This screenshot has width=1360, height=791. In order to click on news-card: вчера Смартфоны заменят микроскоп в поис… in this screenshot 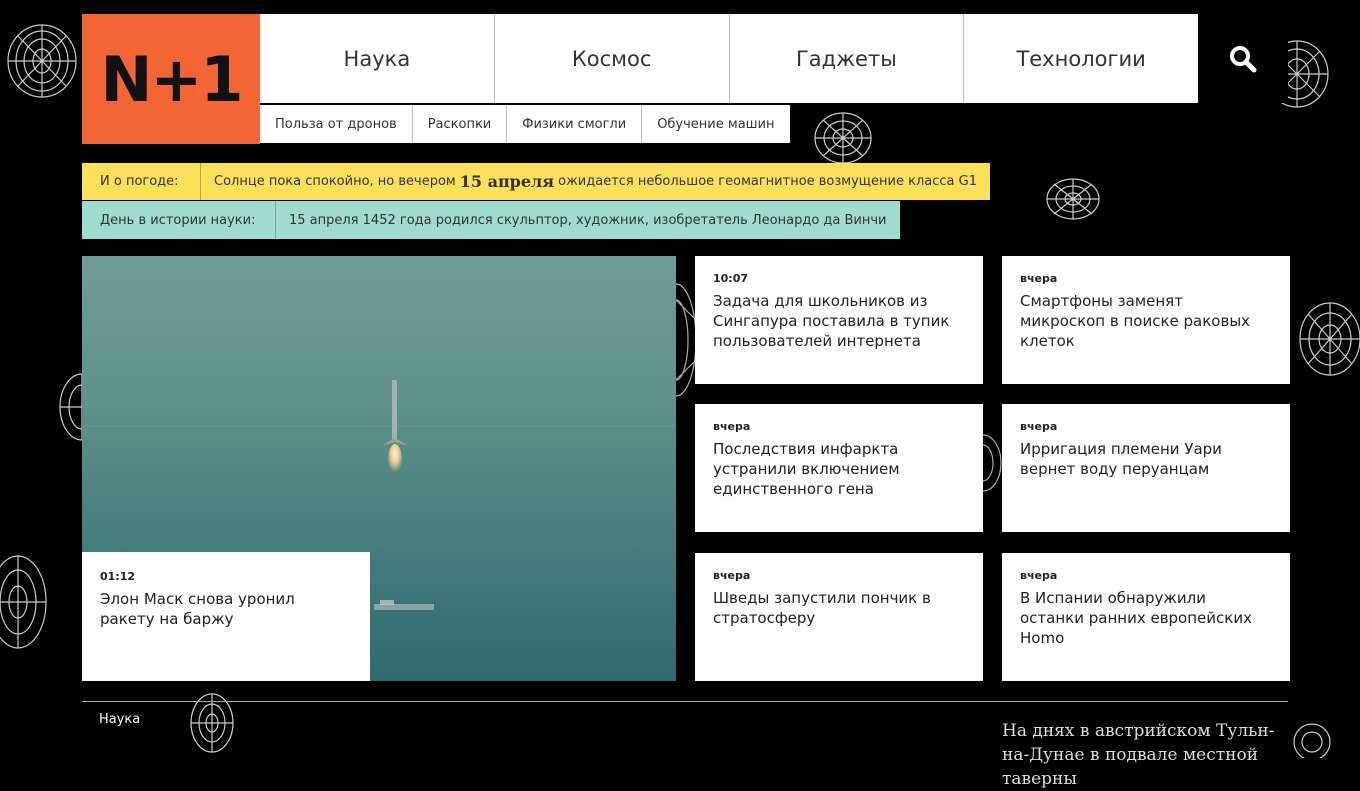, I will do `click(1146, 320)`.